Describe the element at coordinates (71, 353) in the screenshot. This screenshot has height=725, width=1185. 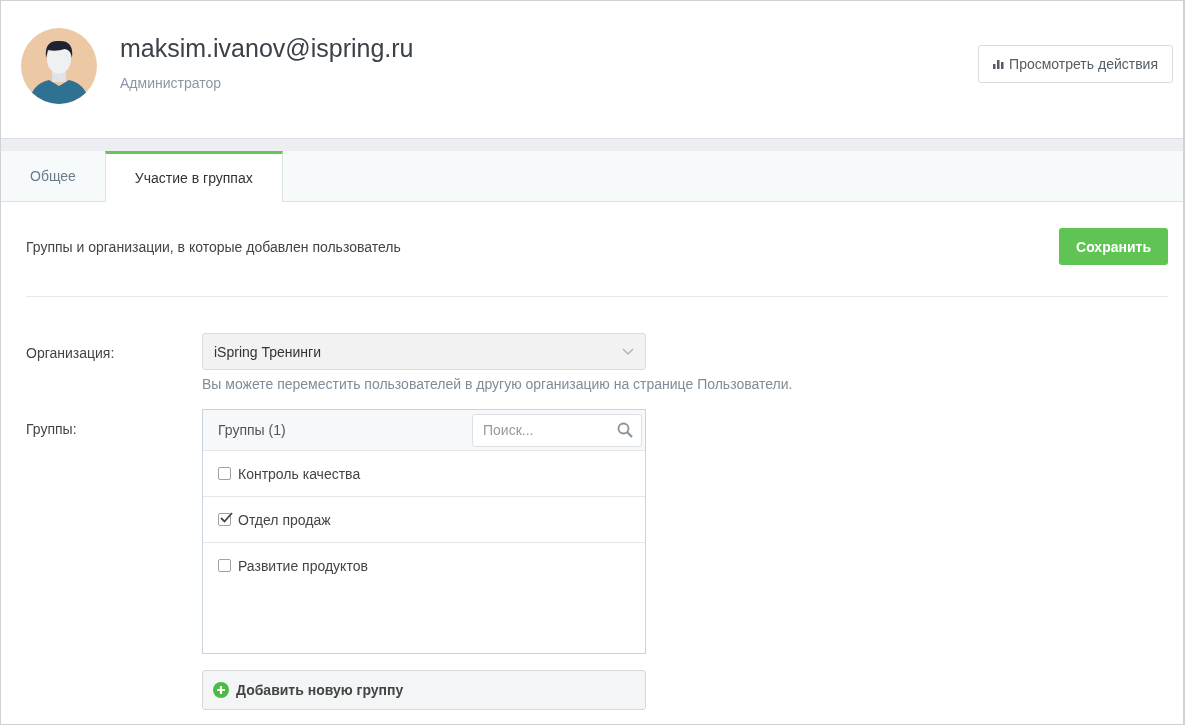
I see `field-label: Организация:` at that location.